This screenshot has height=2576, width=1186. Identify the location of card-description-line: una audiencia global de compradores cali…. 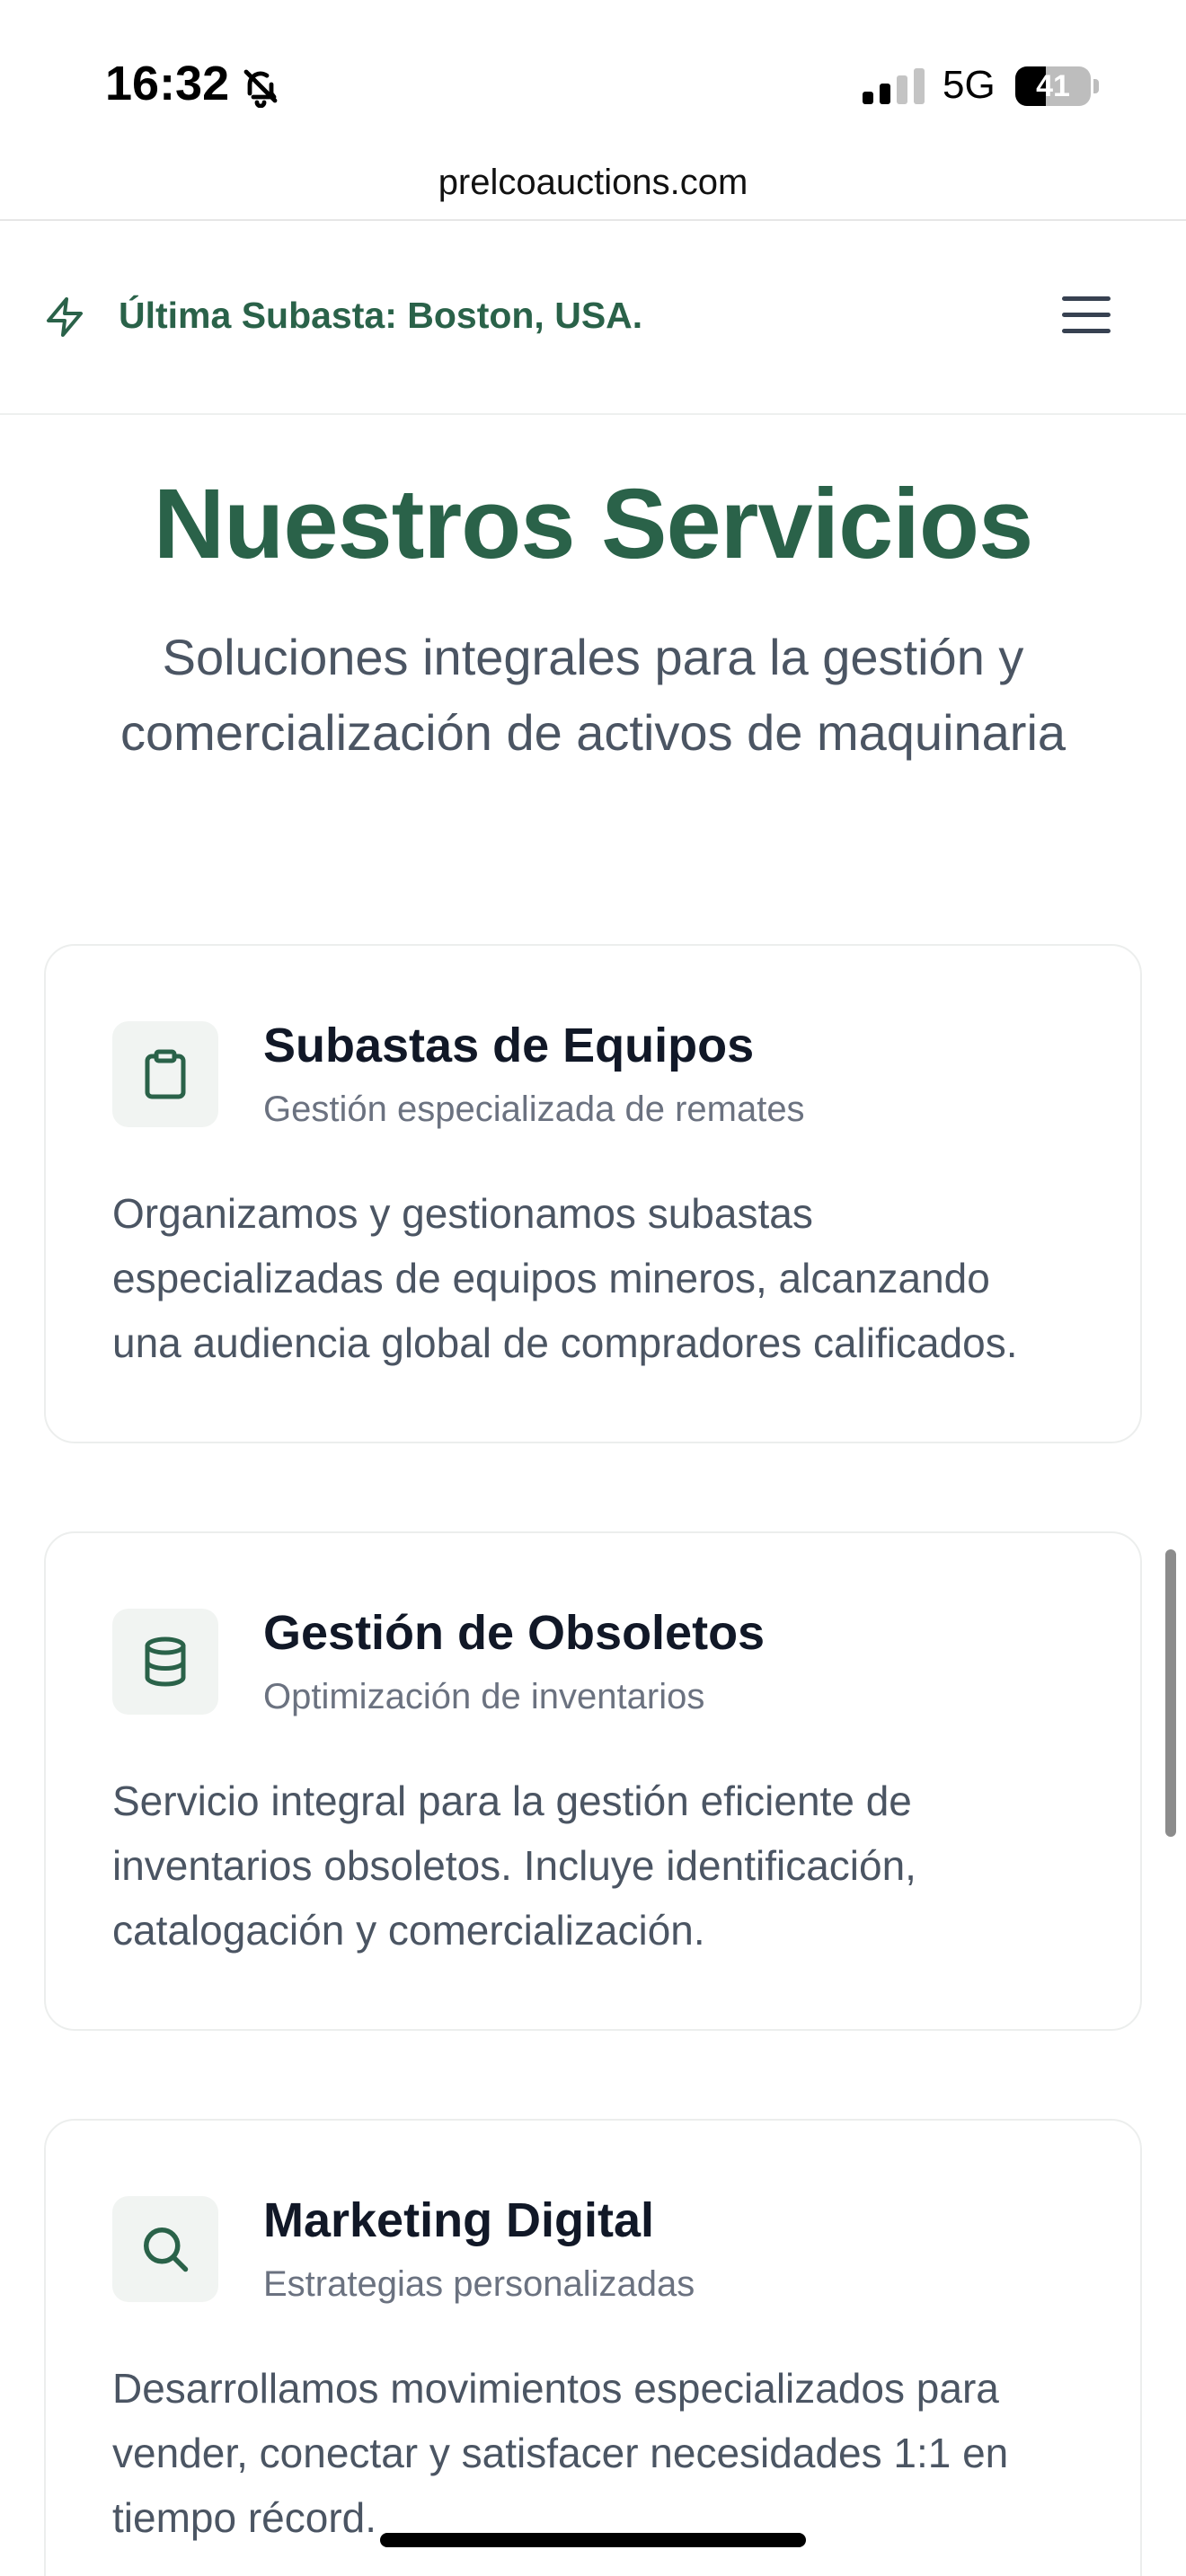
(565, 1342).